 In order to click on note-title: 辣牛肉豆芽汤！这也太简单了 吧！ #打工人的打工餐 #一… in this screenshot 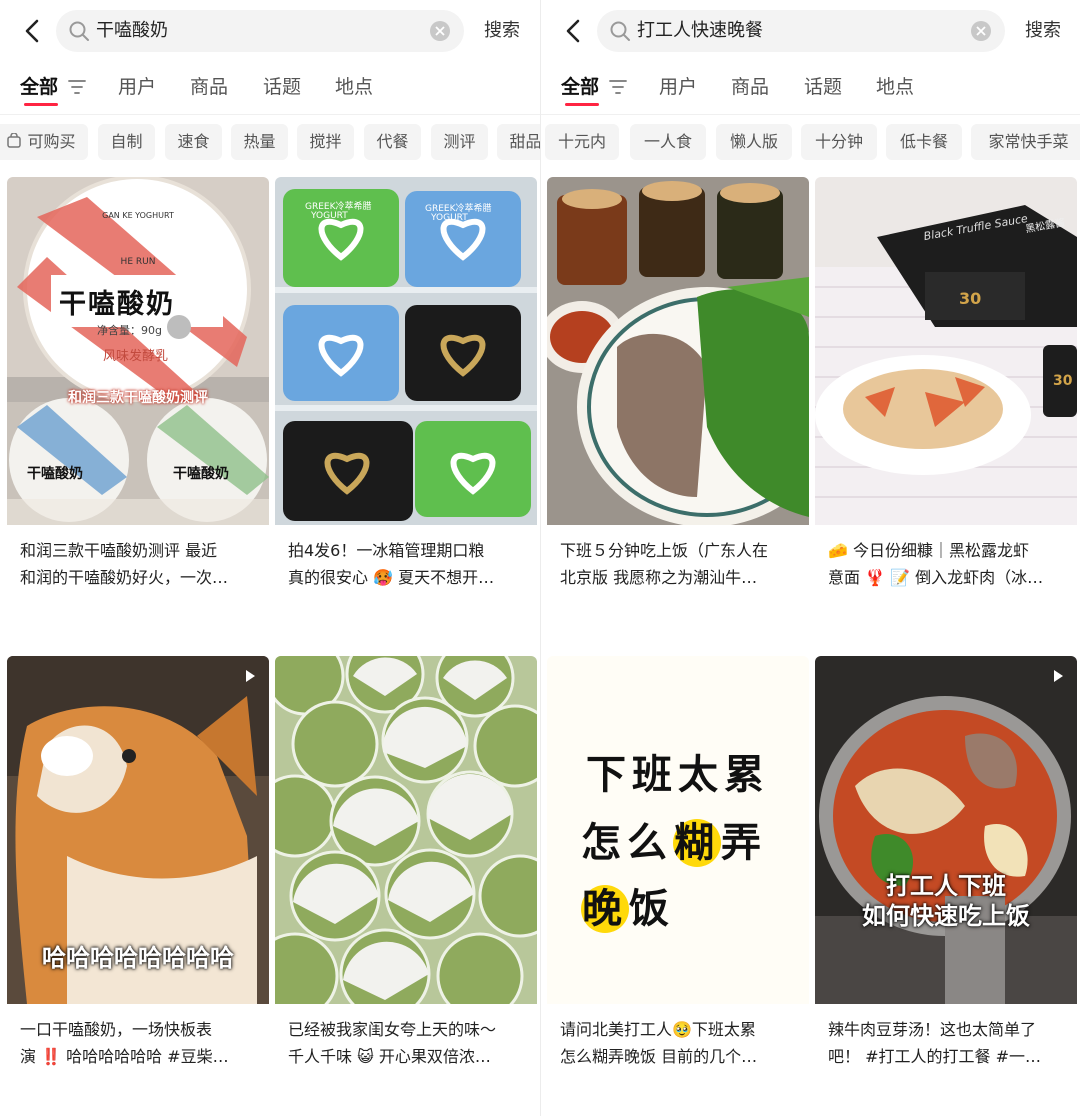, I will do `click(934, 1043)`.